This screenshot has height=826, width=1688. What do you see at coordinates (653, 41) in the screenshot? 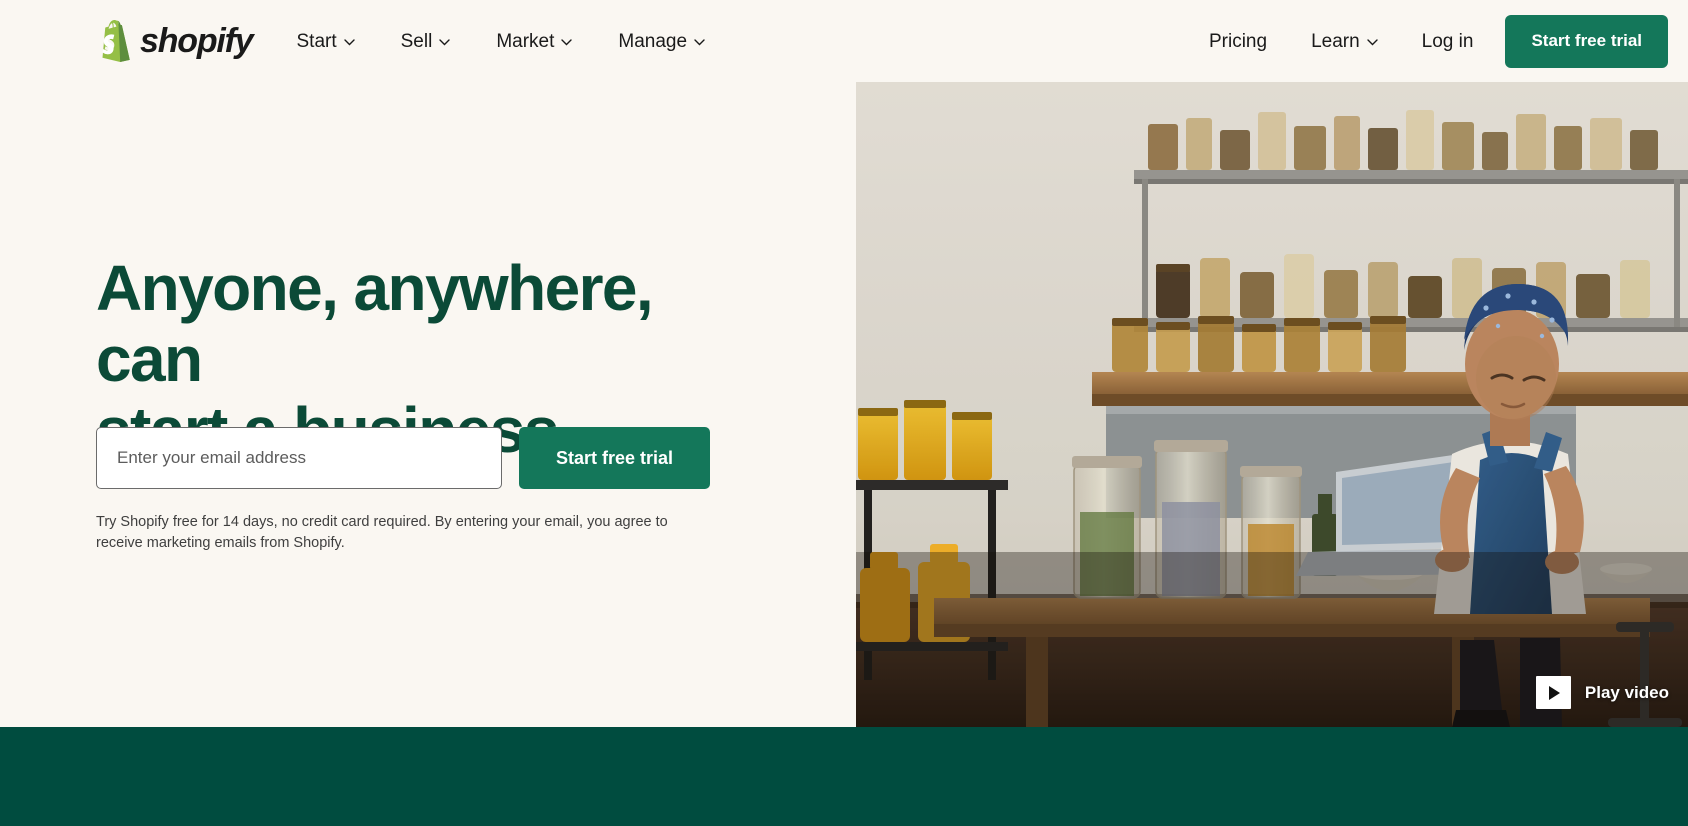
I see `nav-label-manage: Manage` at bounding box center [653, 41].